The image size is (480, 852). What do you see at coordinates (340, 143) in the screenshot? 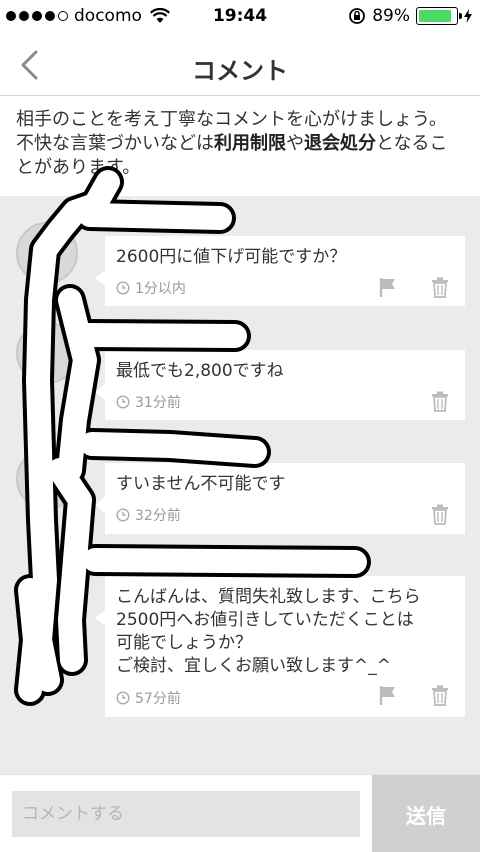
I see `notice-account-termination: 退会処分` at bounding box center [340, 143].